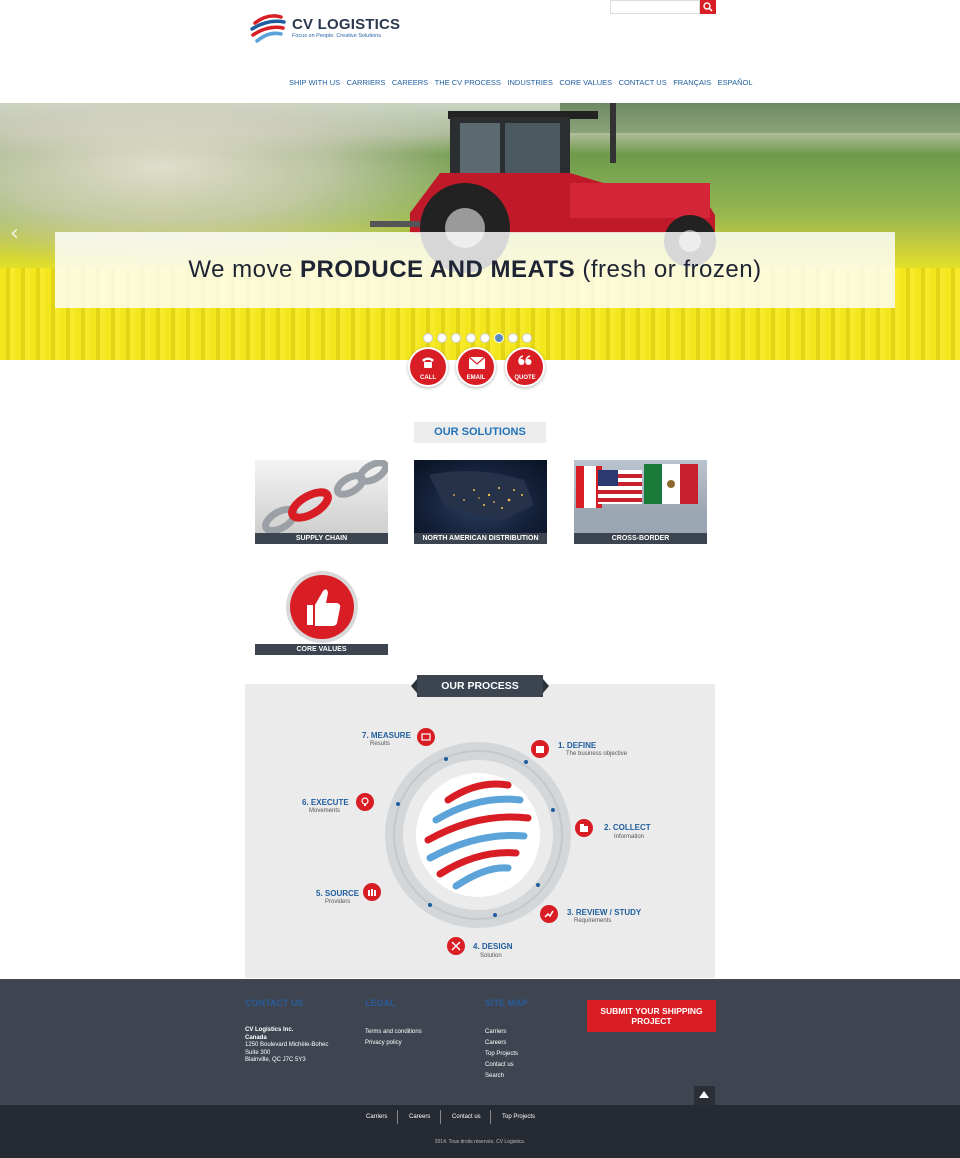 This screenshot has width=960, height=1158. What do you see at coordinates (480, 538) in the screenshot?
I see `north-american-distribution-label: NORTH AMERICAN DISTRIBUTION` at bounding box center [480, 538].